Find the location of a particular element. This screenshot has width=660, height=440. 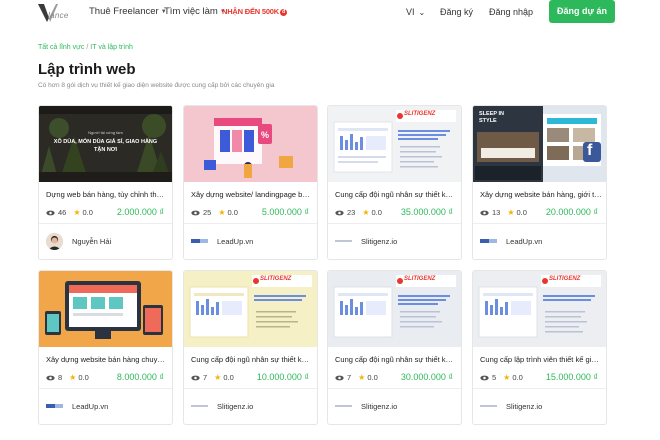

nav-hire-freelancer: Thuê Freelancer ▼ is located at coordinates (128, 11).